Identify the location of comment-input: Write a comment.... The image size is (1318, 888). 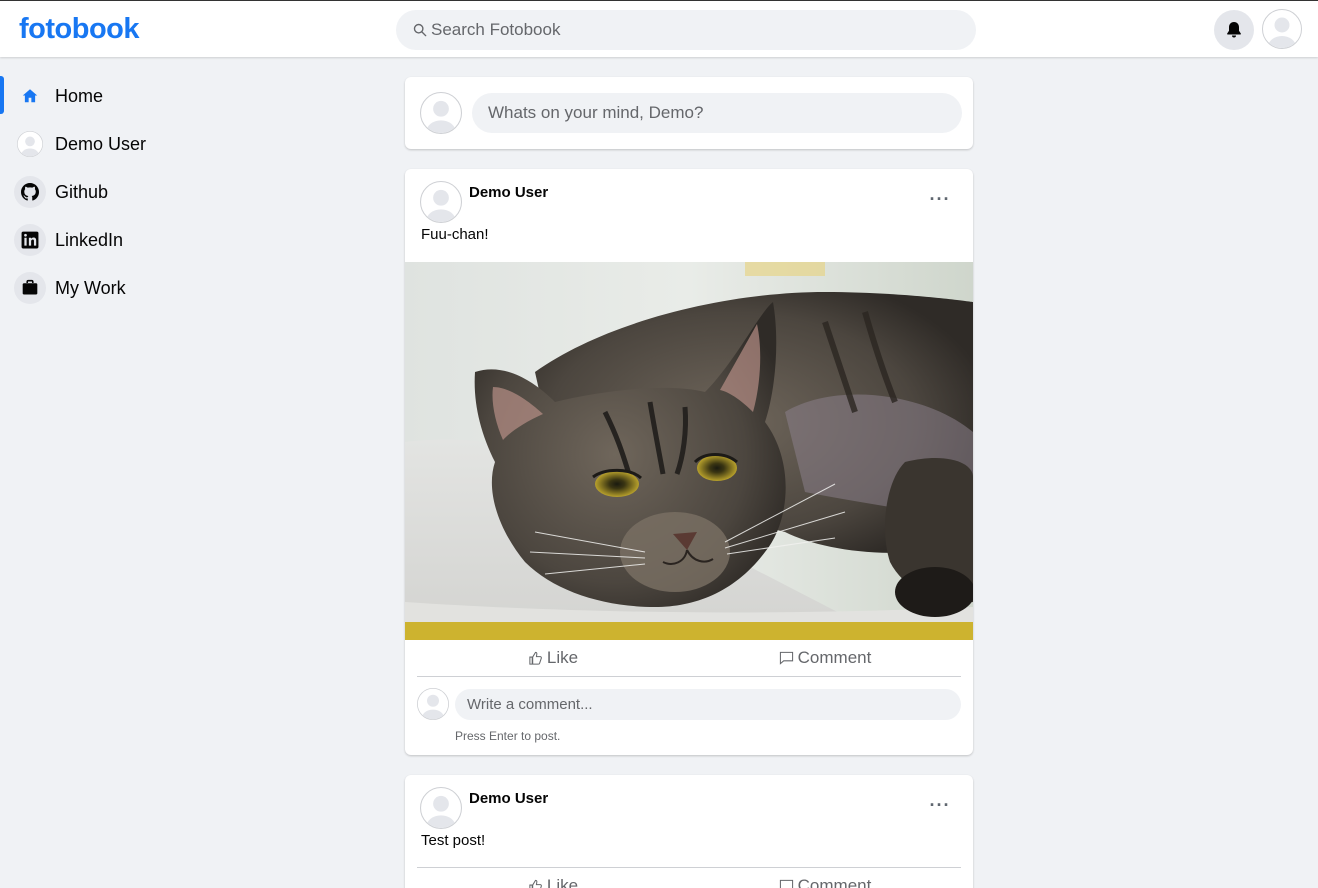
(708, 704).